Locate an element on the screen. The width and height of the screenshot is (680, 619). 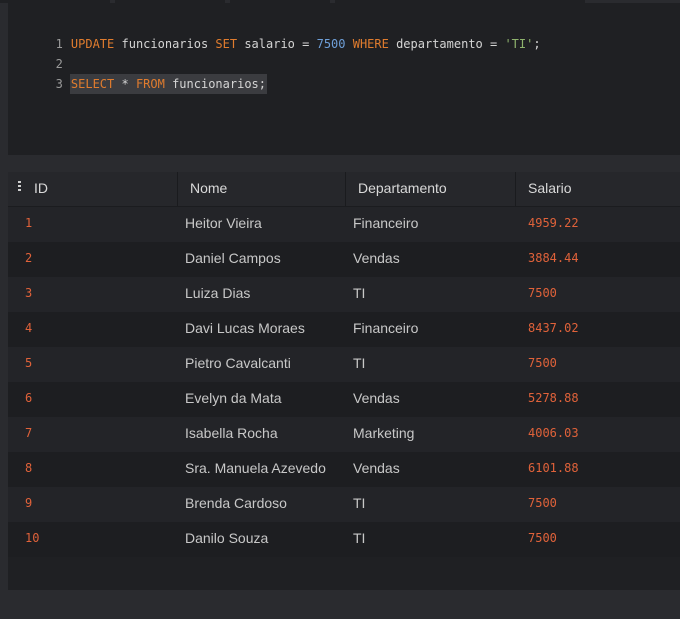
cell-nome: Heitor Vieira is located at coordinates (223, 224).